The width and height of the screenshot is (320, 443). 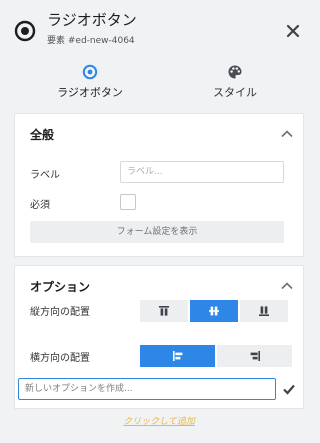 I want to click on radio-target-icon, so click(x=90, y=72).